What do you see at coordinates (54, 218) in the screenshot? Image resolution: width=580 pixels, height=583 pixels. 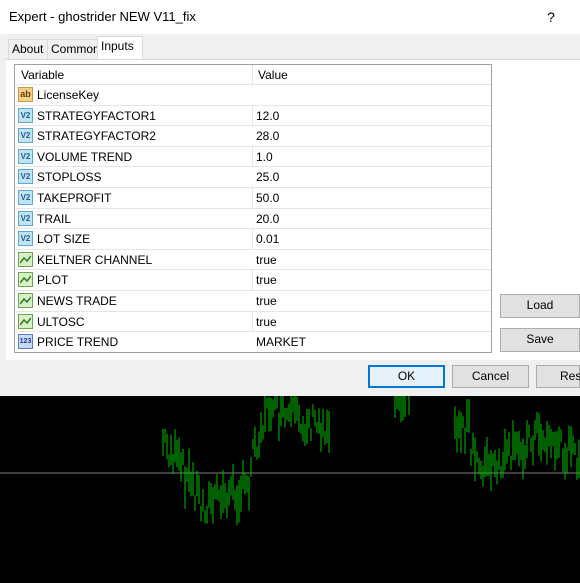 I see `variable-name: TRAIL` at bounding box center [54, 218].